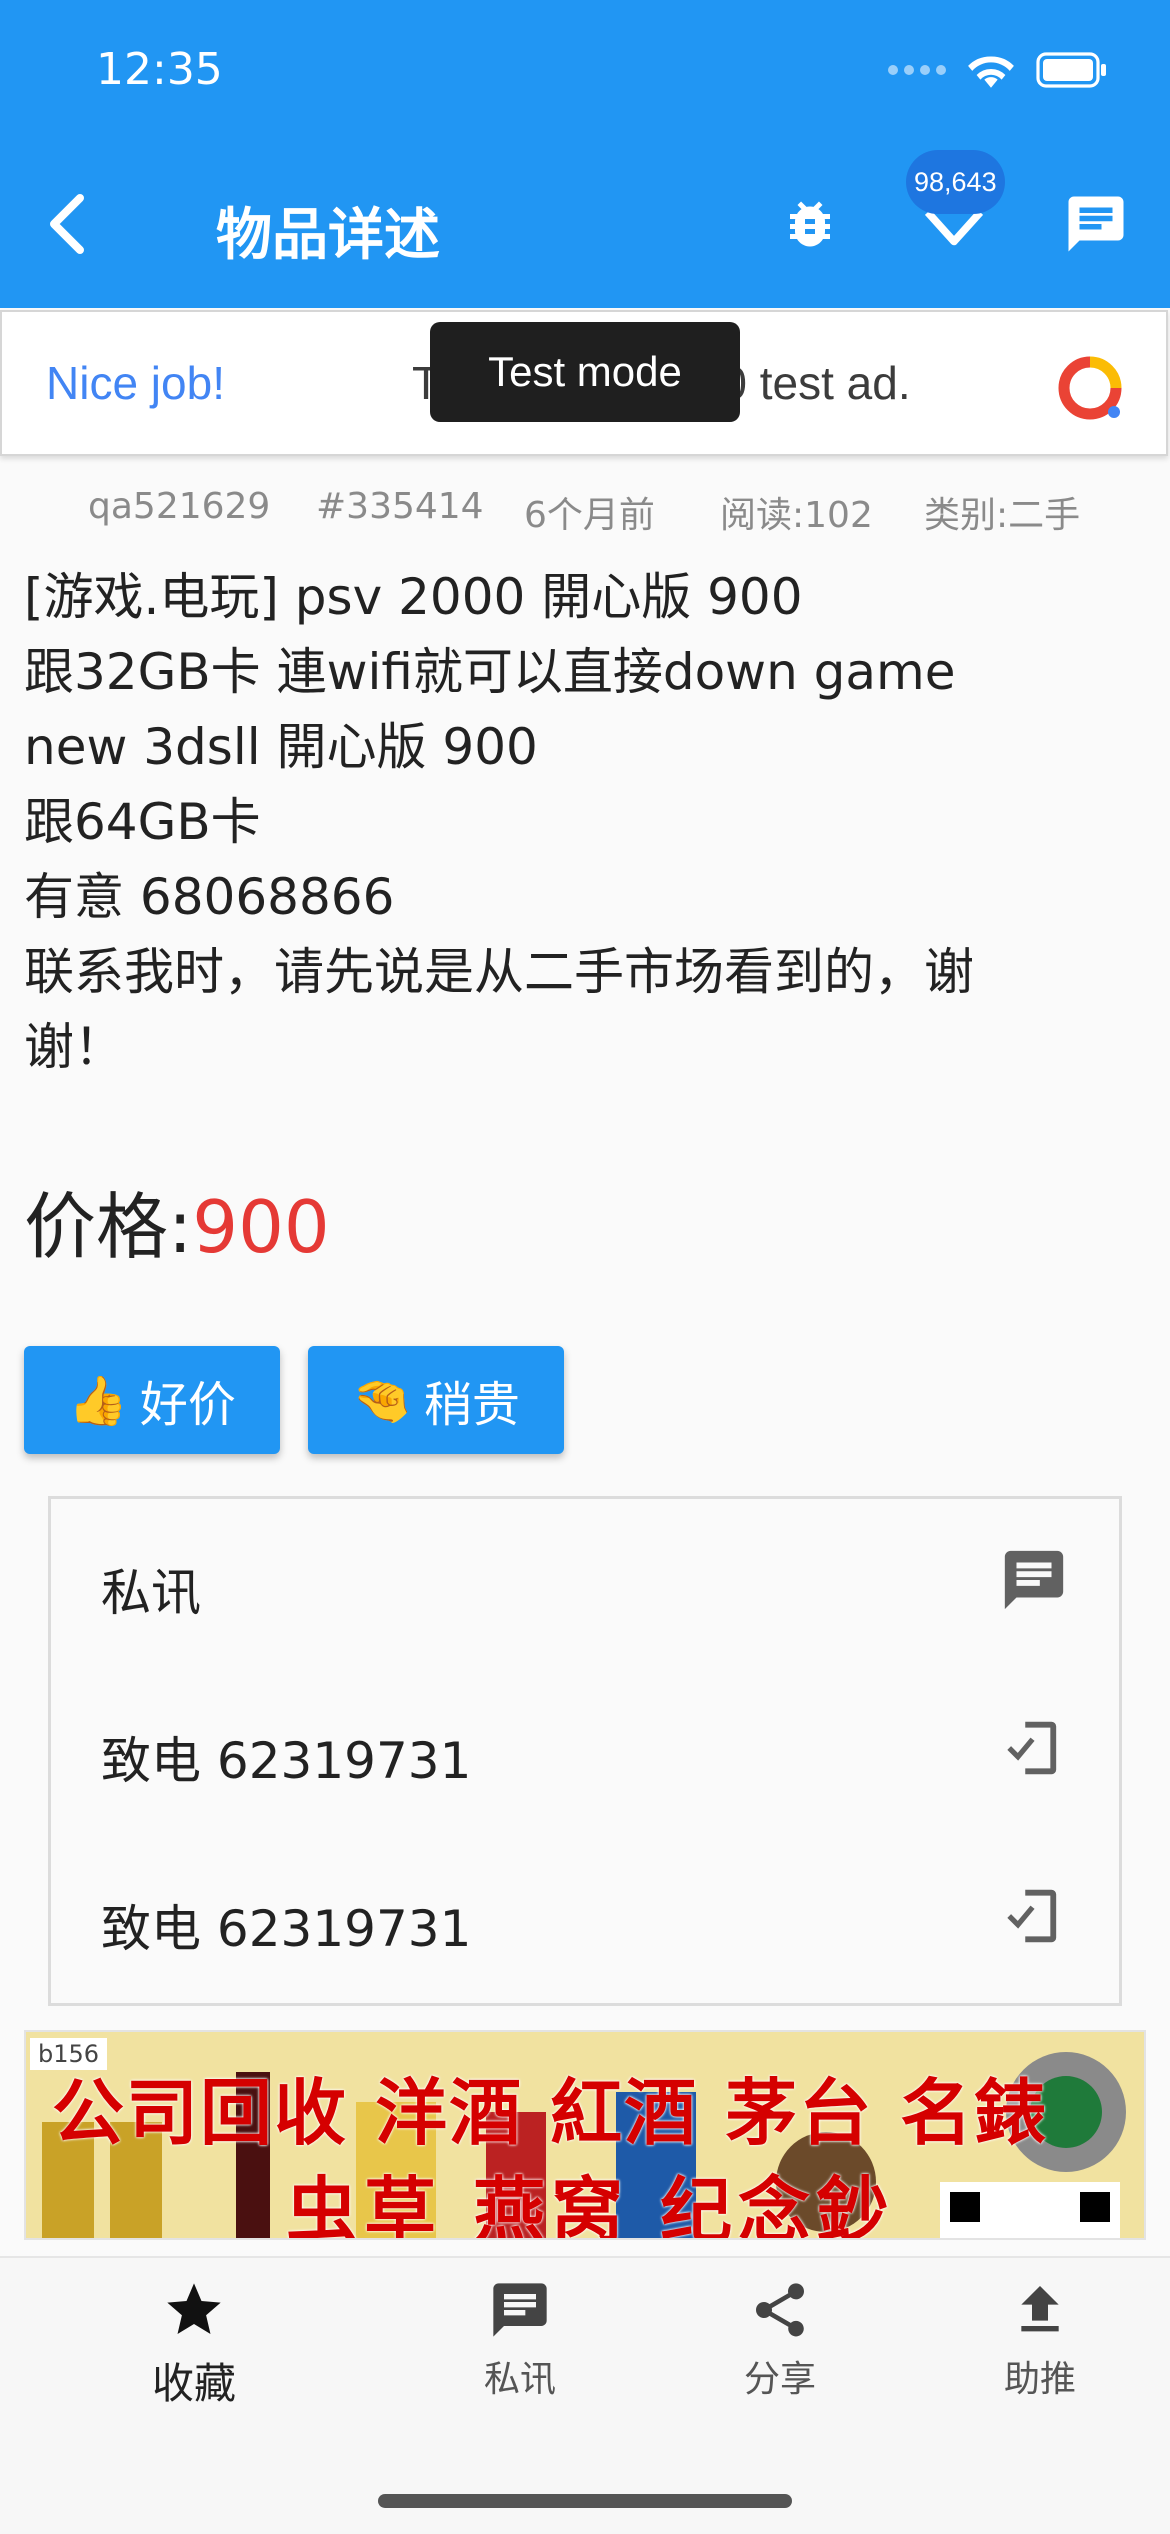  Describe the element at coordinates (135, 383) in the screenshot. I see `ad-headline: Nice job!` at that location.